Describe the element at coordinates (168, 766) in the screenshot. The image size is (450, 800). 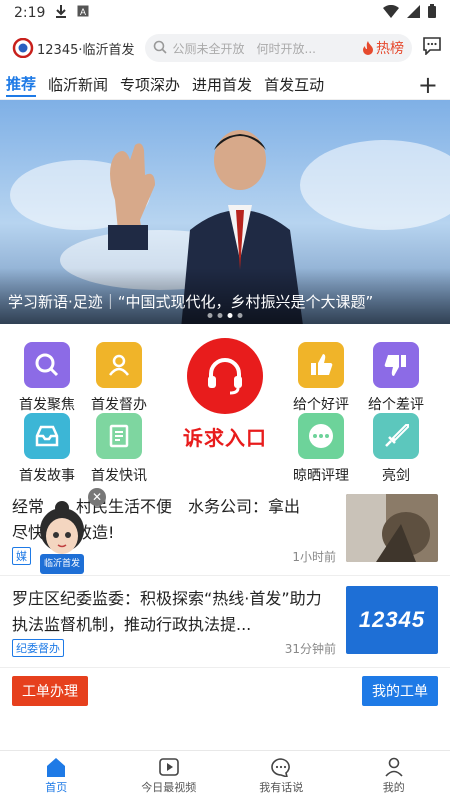
I see `video-icon` at that location.